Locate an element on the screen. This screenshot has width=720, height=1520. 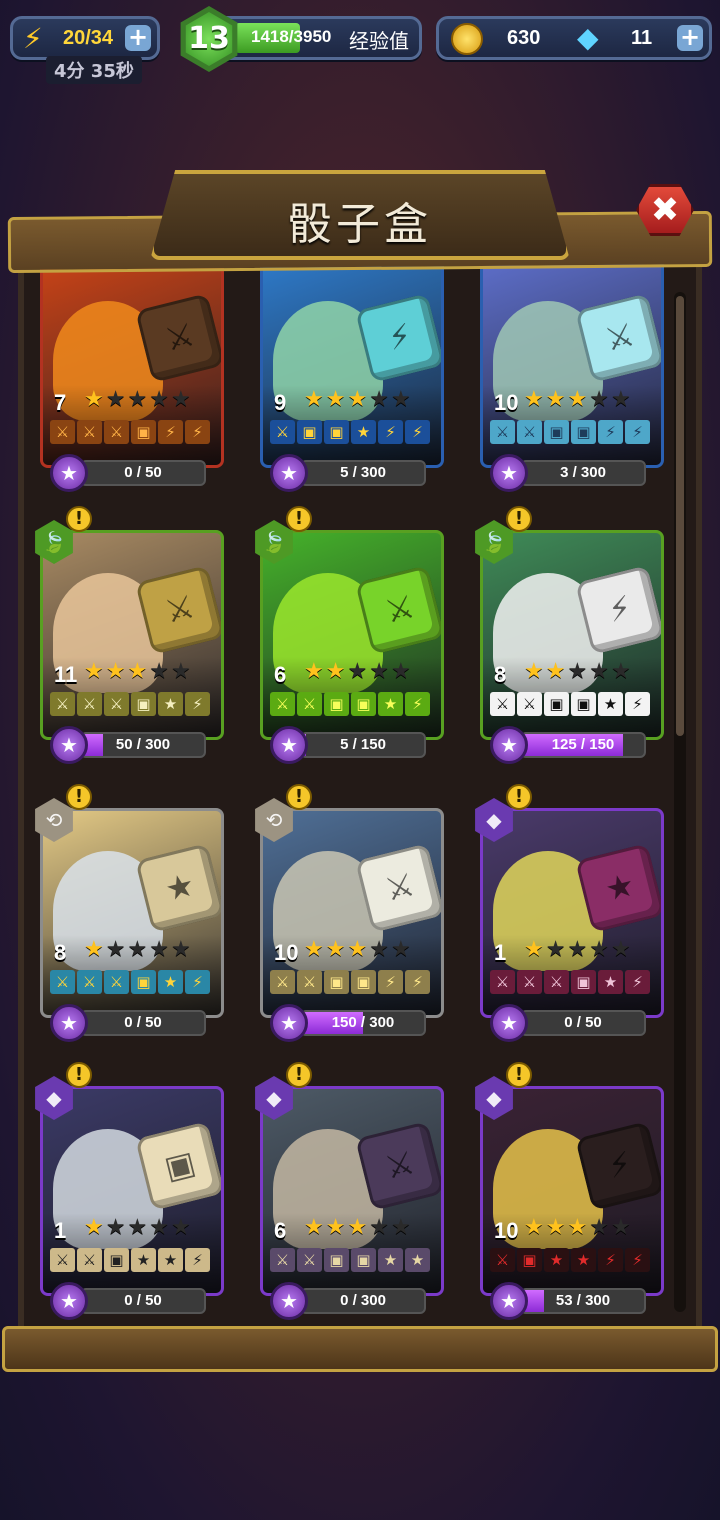
dice-level: 7 is located at coordinates (60, 402).